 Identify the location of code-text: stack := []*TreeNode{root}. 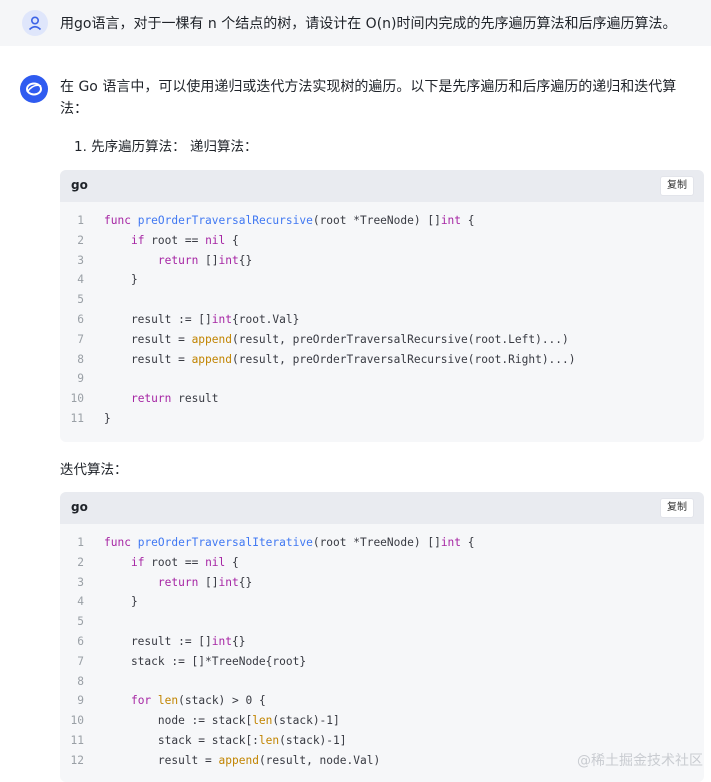
(205, 661).